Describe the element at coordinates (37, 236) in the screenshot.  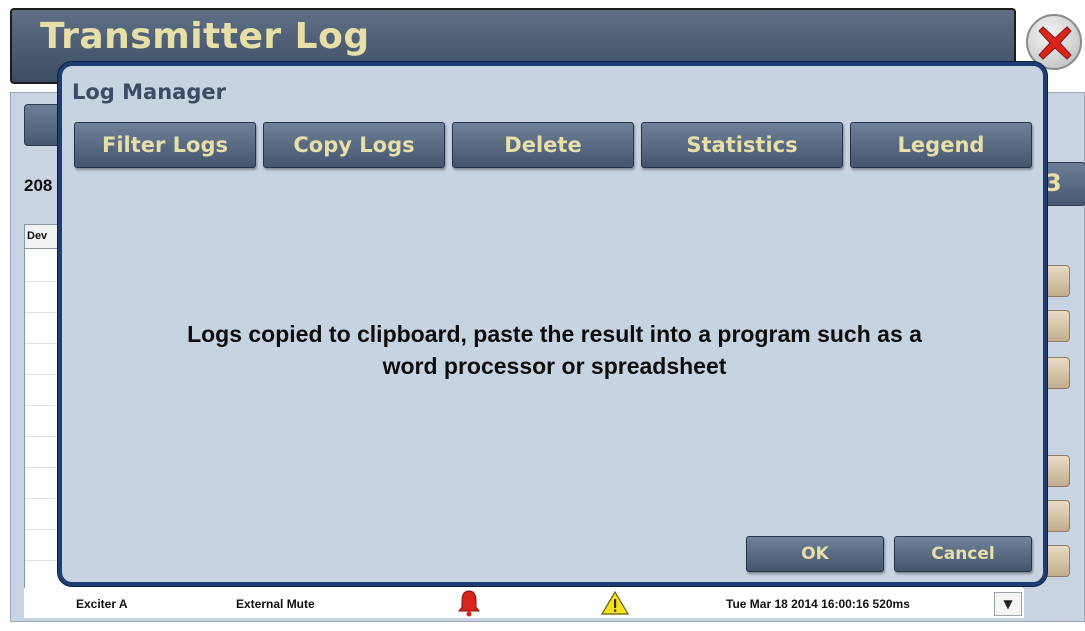
I see `column-header-device: Dev` at that location.